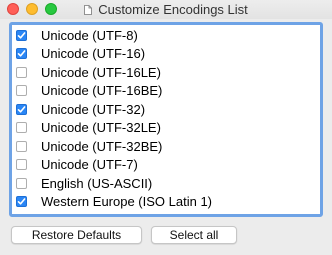 The width and height of the screenshot is (332, 255). Describe the element at coordinates (89, 165) in the screenshot. I see `encoding-label: Unicode (UTF-7)` at that location.